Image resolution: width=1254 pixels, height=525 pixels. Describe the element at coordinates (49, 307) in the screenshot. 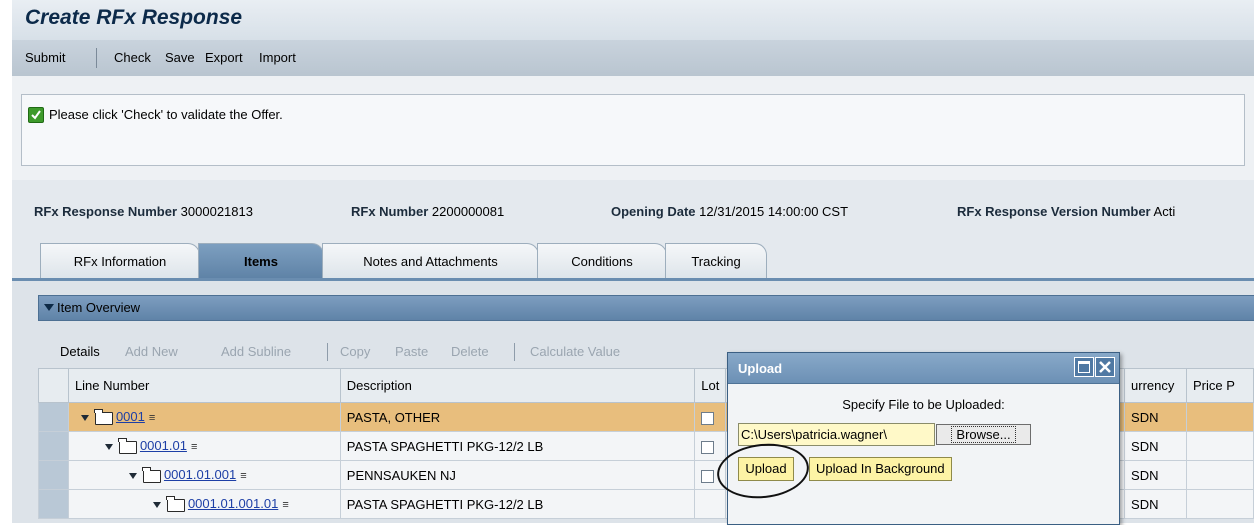

I see `collapse-triangle-icon` at that location.